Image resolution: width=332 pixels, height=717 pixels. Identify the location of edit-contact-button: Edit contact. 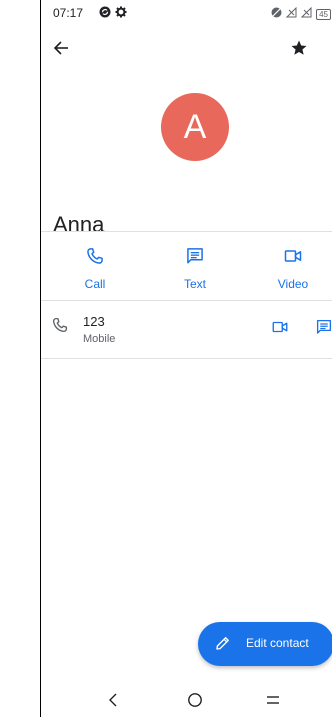
(265, 644).